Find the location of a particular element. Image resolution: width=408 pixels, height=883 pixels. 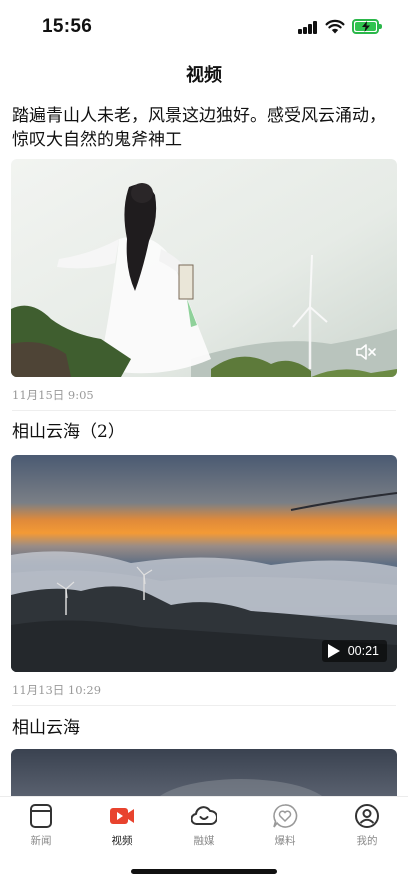

mute-icon is located at coordinates (366, 352).